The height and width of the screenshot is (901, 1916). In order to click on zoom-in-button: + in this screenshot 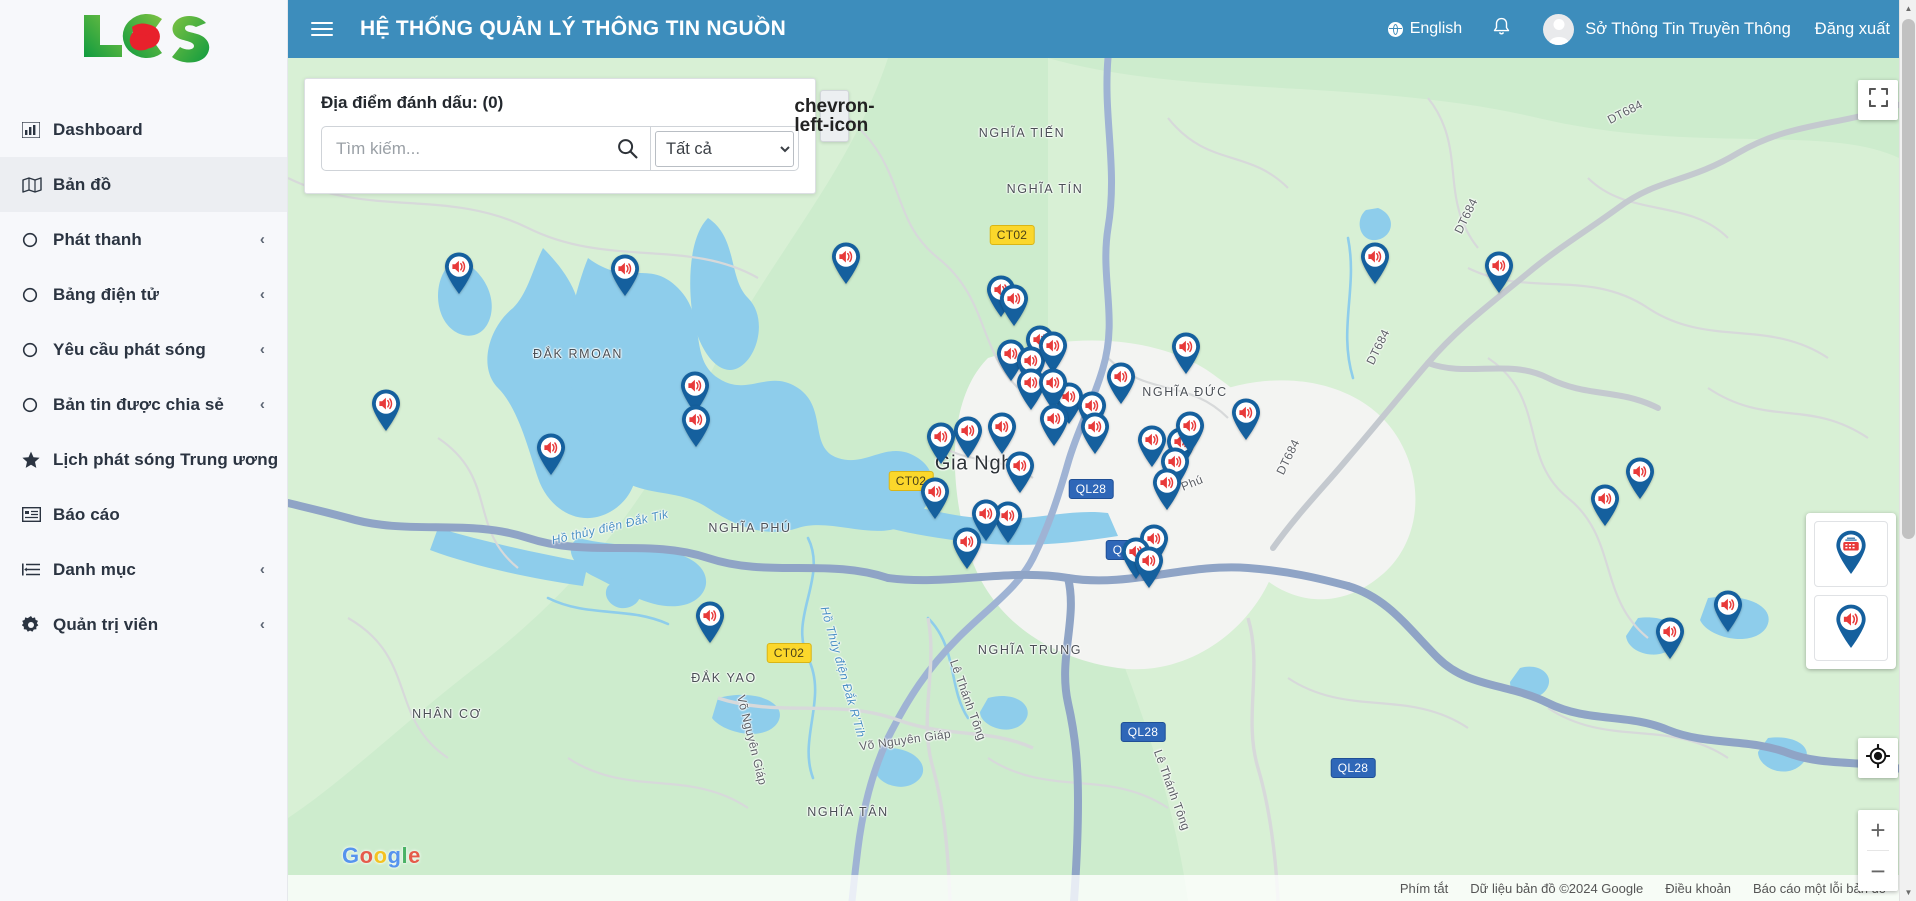, I will do `click(1878, 830)`.